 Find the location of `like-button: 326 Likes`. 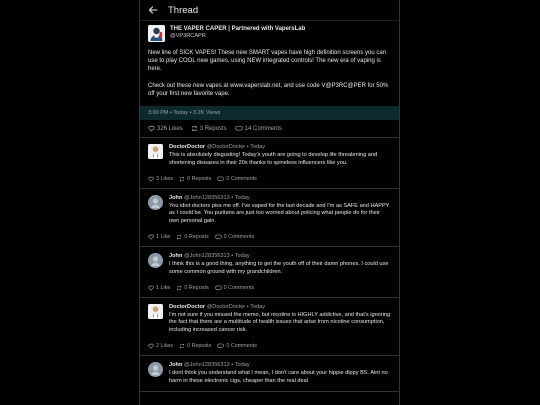

like-button: 326 Likes is located at coordinates (165, 128).